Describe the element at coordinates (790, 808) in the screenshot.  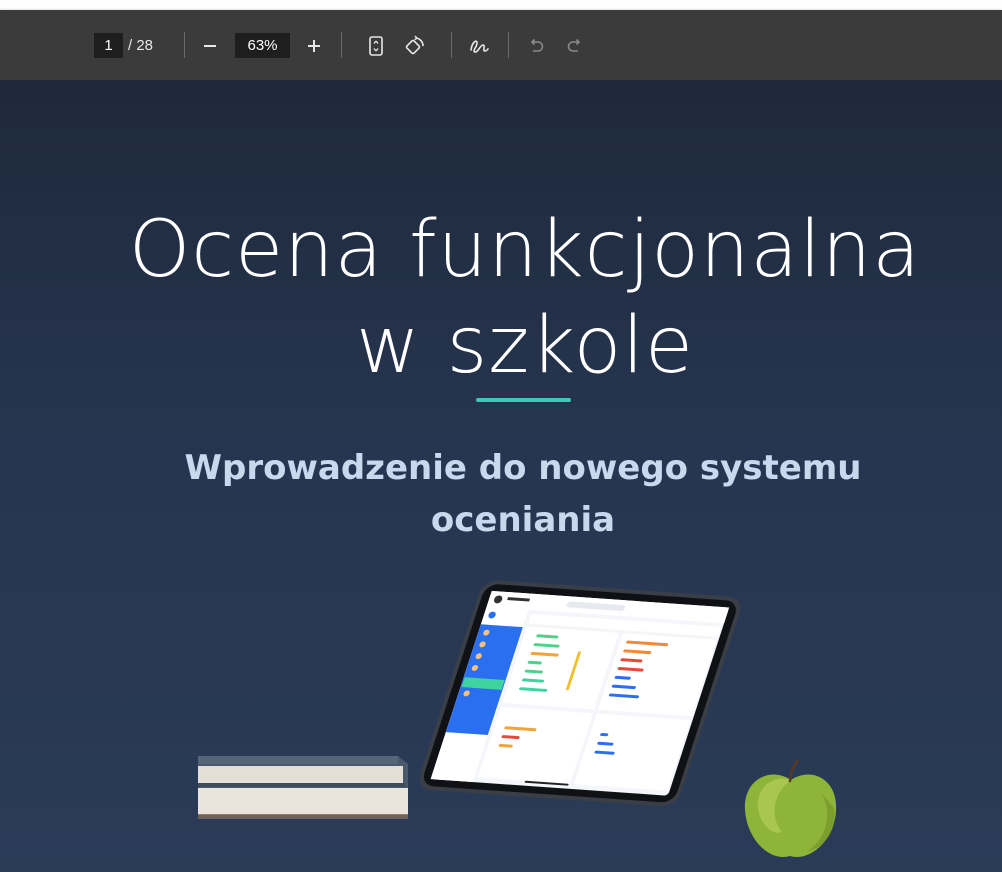
I see `apple-illustration` at that location.